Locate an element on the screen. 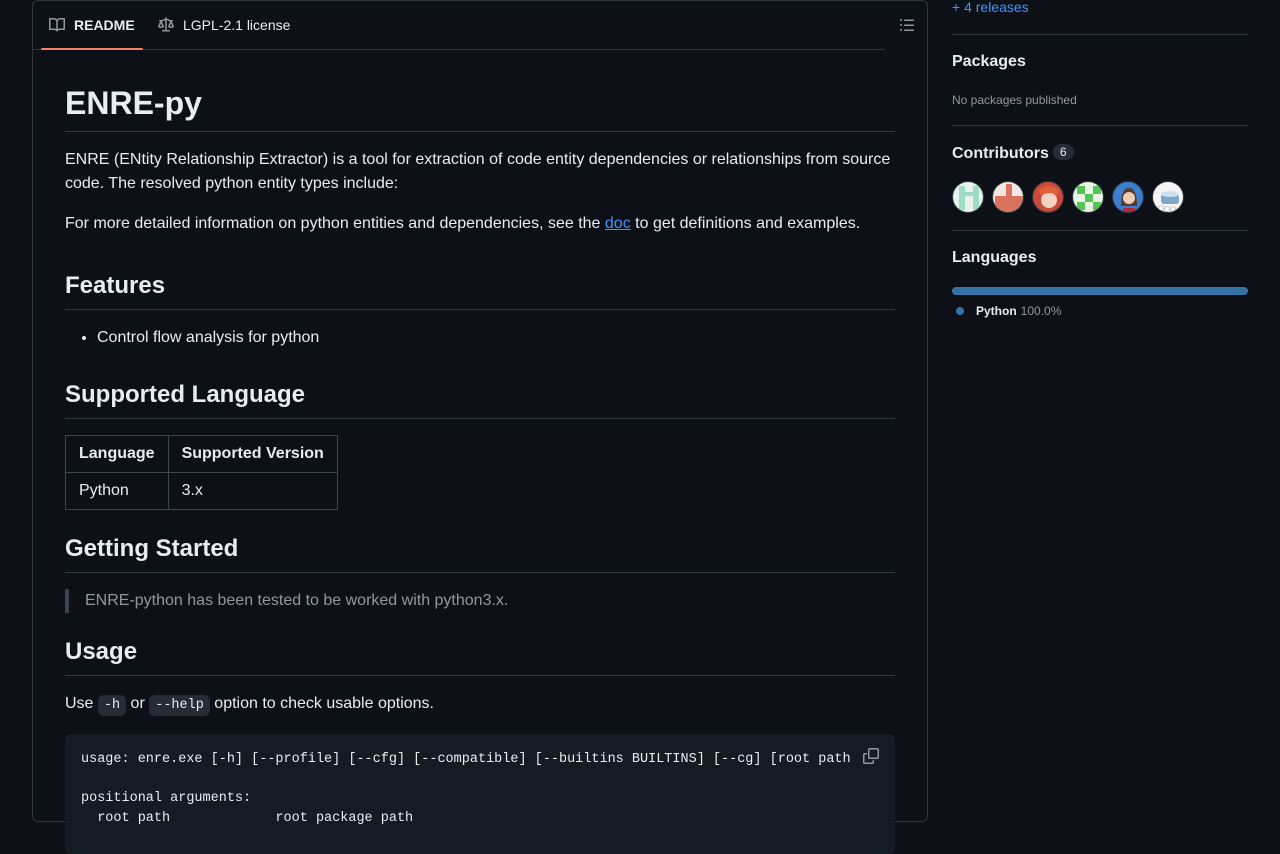 Image resolution: width=1280 pixels, height=854 pixels. tab-readme: README is located at coordinates (92, 25).